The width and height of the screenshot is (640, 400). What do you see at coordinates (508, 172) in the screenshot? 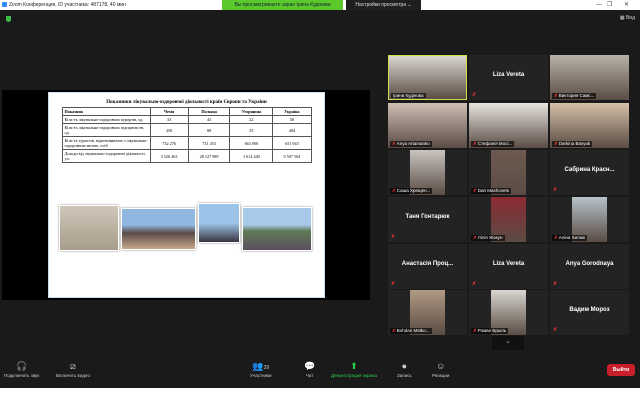
I see `participant-tile: ✗Dari Mashovets` at bounding box center [508, 172].